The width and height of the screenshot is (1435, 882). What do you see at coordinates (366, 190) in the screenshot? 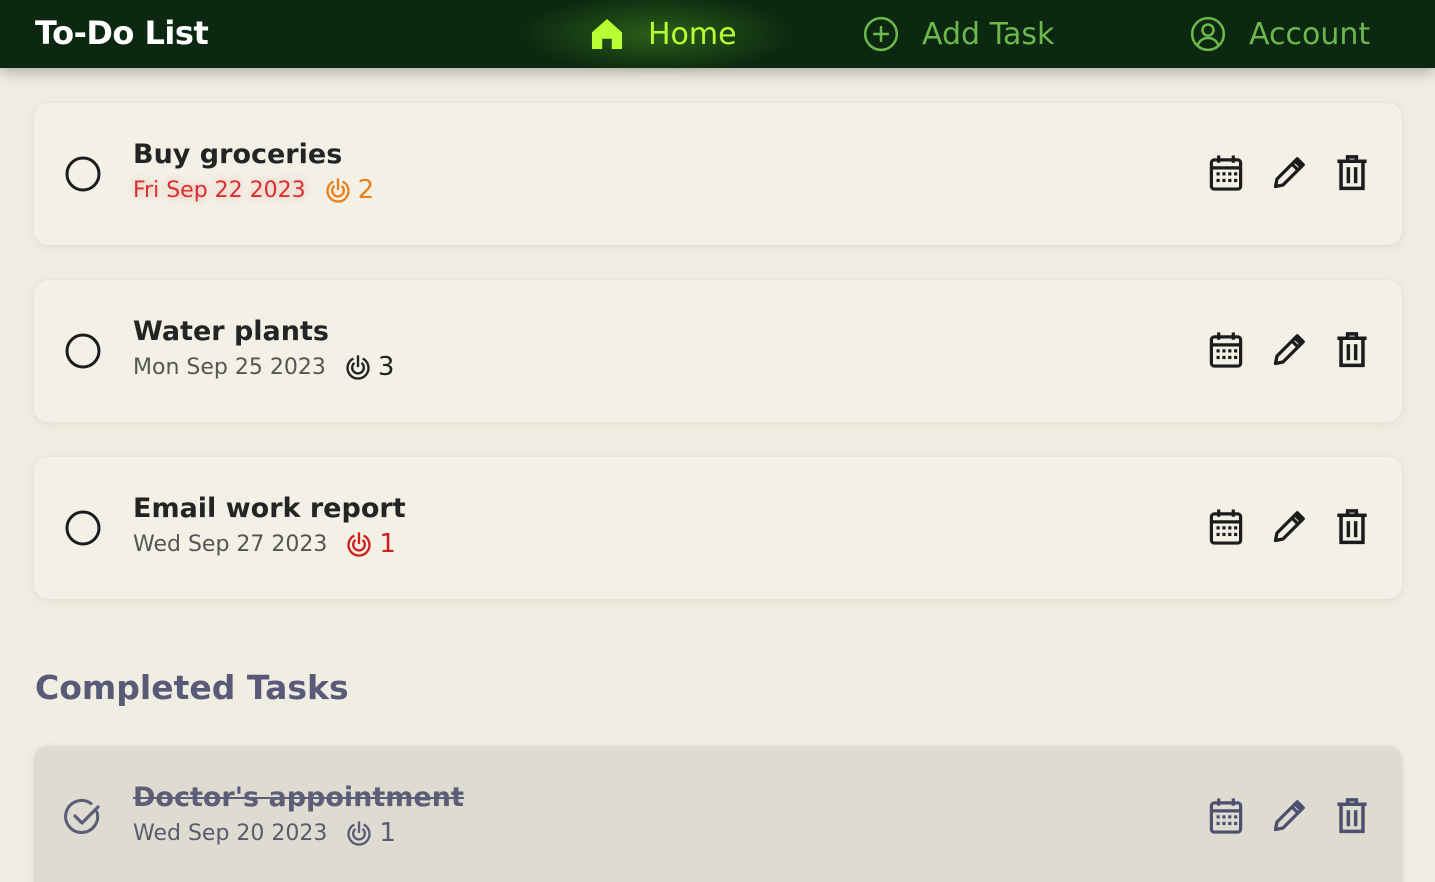
I see `task-priority-value: 2` at bounding box center [366, 190].